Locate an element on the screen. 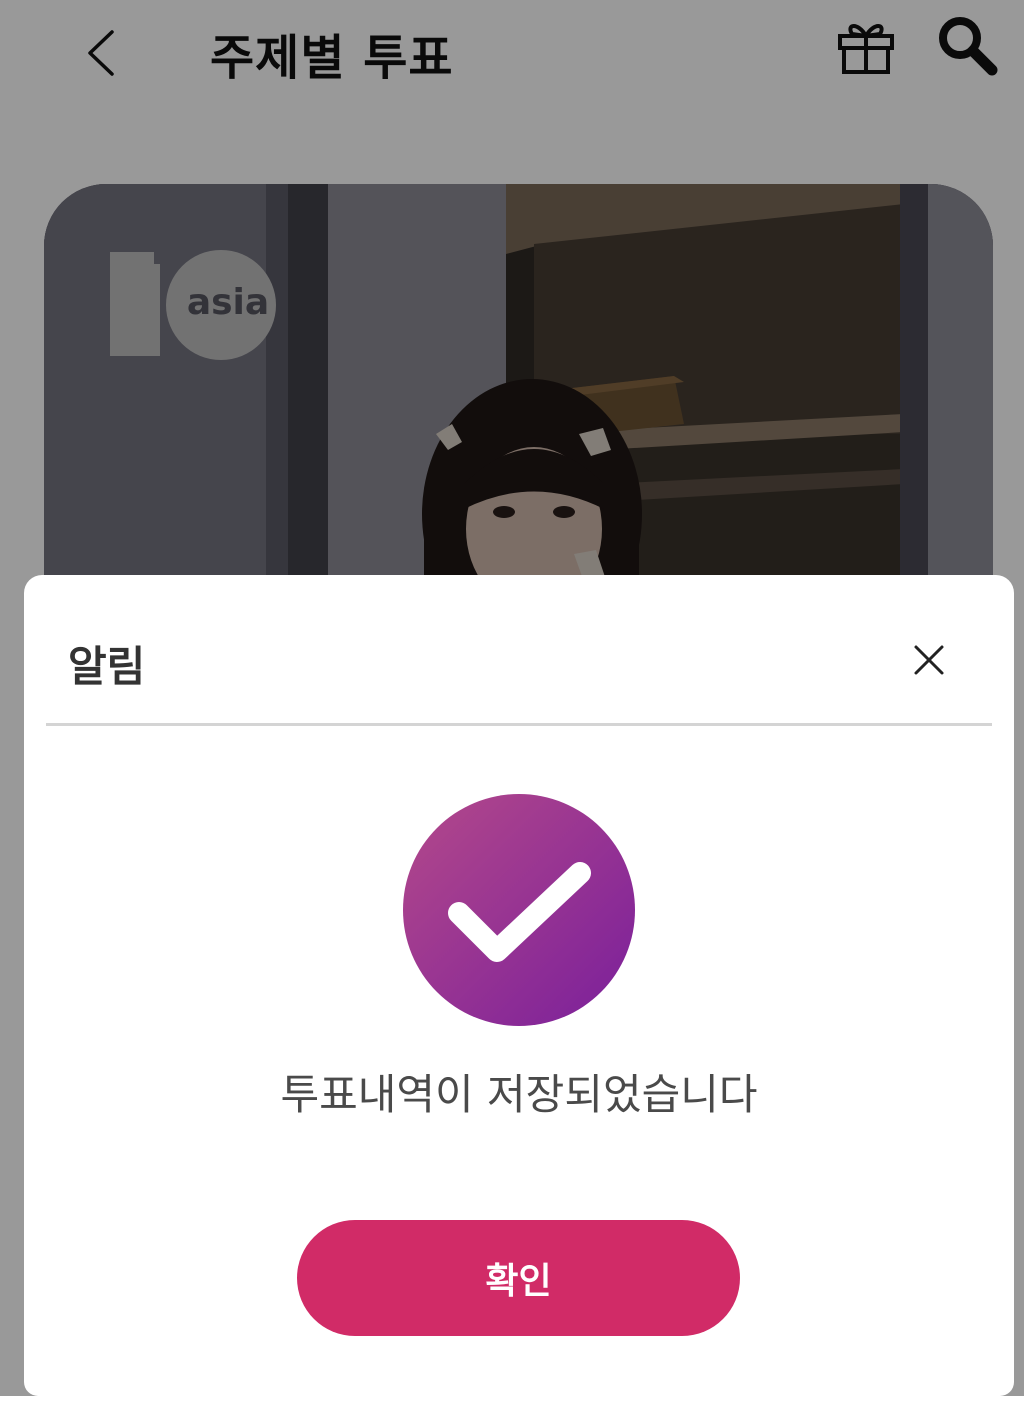 The image size is (1024, 1408). dialog-divider is located at coordinates (519, 724).